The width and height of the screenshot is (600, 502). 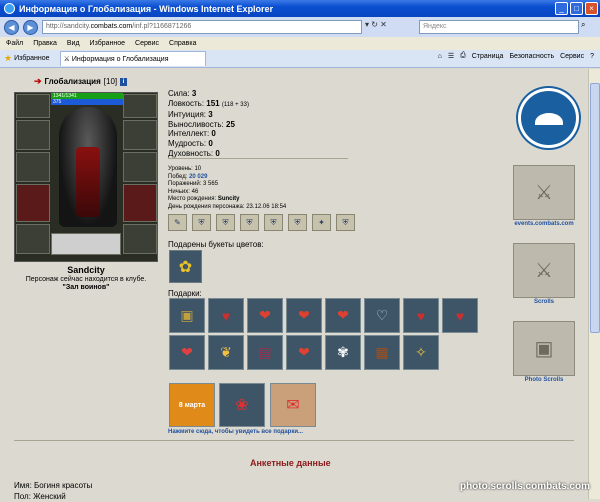 I want to click on book-gift-icon: ▣, so click(x=187, y=315).